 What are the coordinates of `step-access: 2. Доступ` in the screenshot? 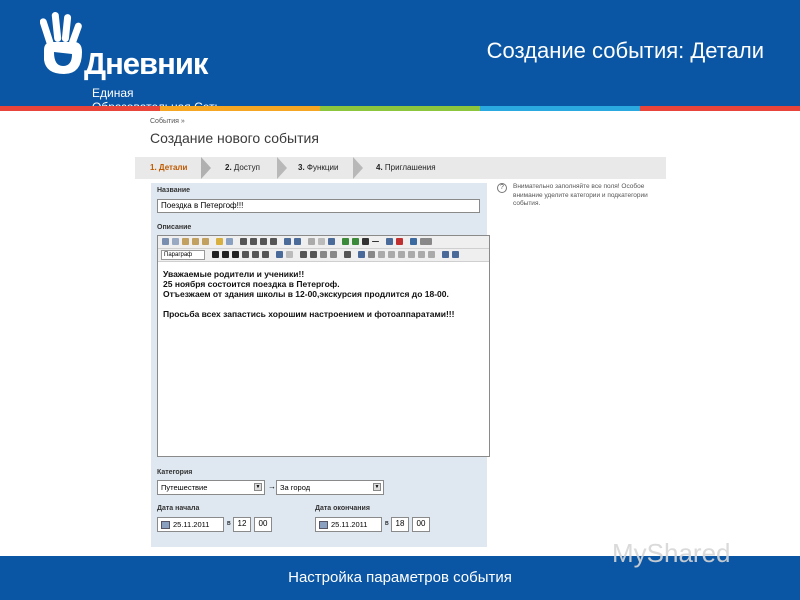 It's located at (242, 167).